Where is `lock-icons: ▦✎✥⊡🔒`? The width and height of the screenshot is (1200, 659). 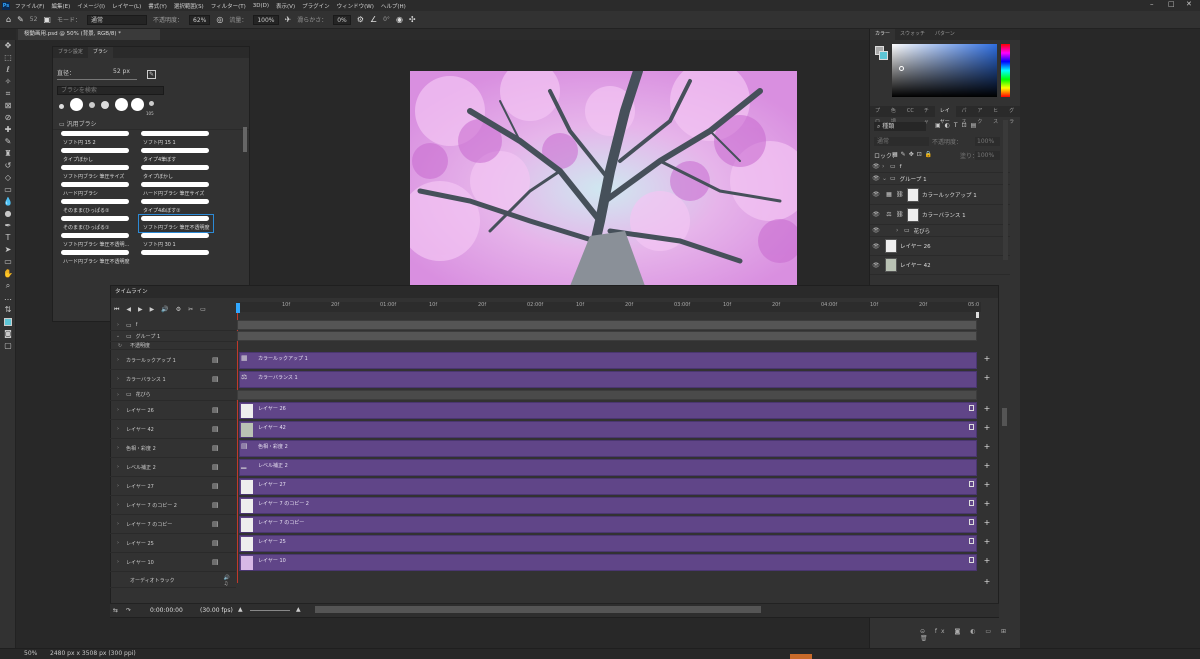
lock-icons: ▦✎✥⊡🔒 is located at coordinates (913, 154).